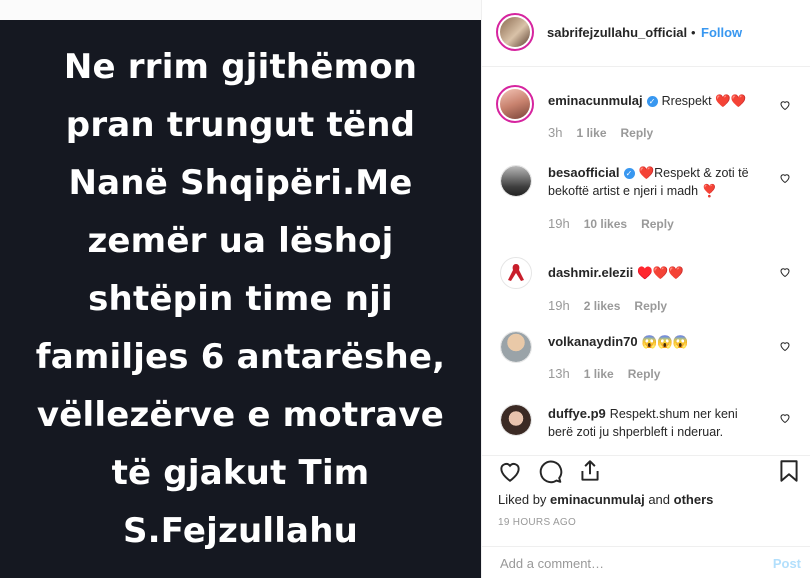 The width and height of the screenshot is (810, 579). I want to click on post-text-line: të gjakut Tim, so click(240, 473).